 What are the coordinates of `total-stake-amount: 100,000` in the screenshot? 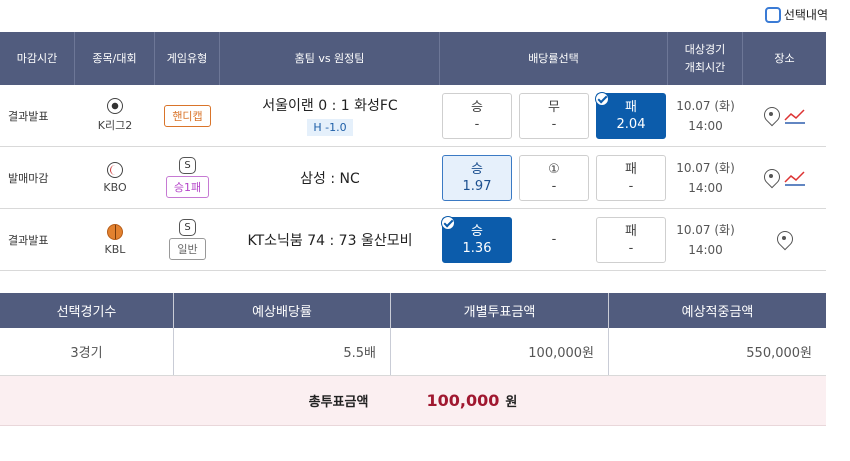 It's located at (463, 400).